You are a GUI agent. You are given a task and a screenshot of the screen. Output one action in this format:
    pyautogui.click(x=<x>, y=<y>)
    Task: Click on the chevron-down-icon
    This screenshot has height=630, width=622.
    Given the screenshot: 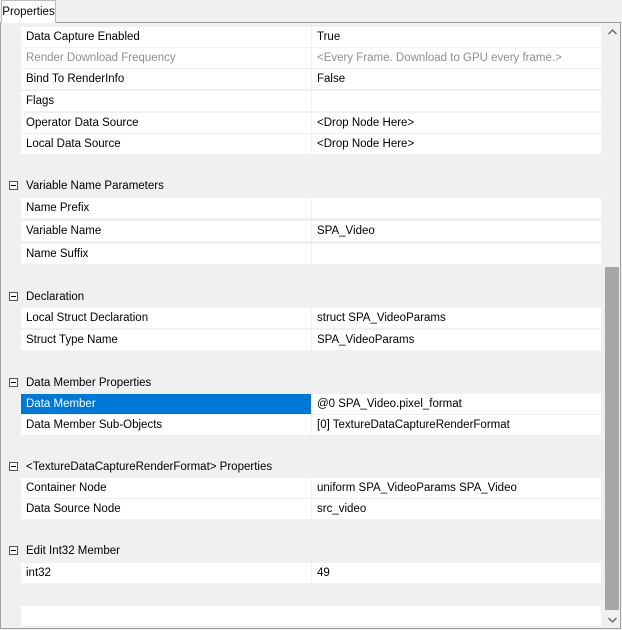 What is the action you would take?
    pyautogui.click(x=612, y=620)
    